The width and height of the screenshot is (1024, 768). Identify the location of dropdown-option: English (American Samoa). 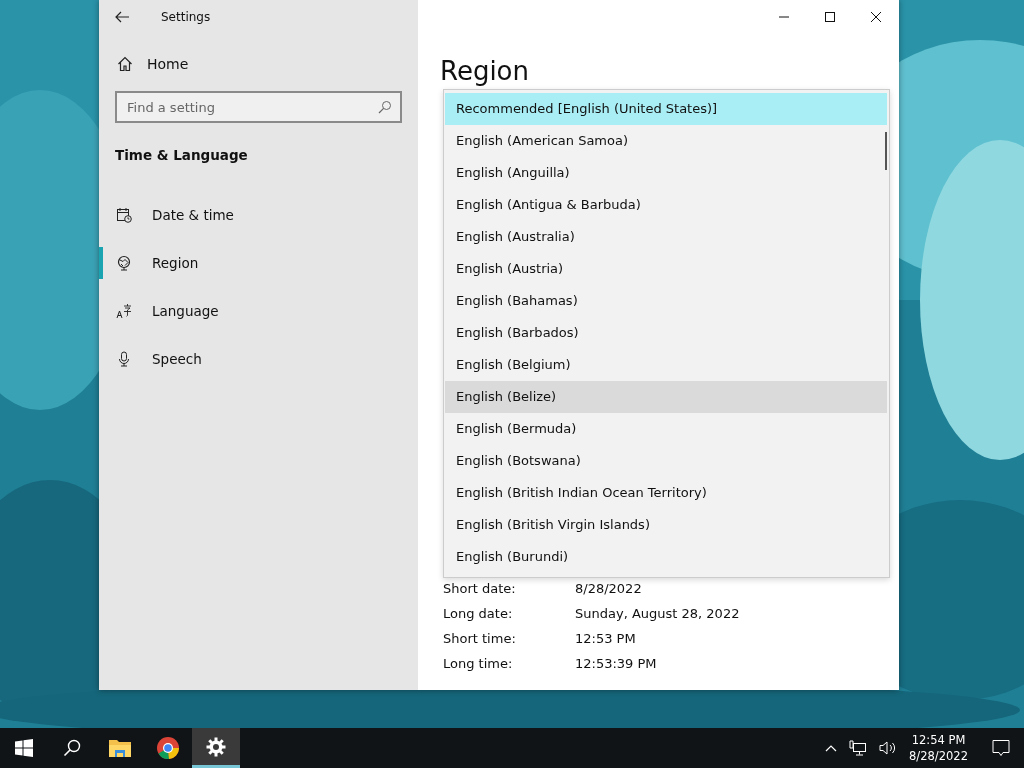
(666, 141).